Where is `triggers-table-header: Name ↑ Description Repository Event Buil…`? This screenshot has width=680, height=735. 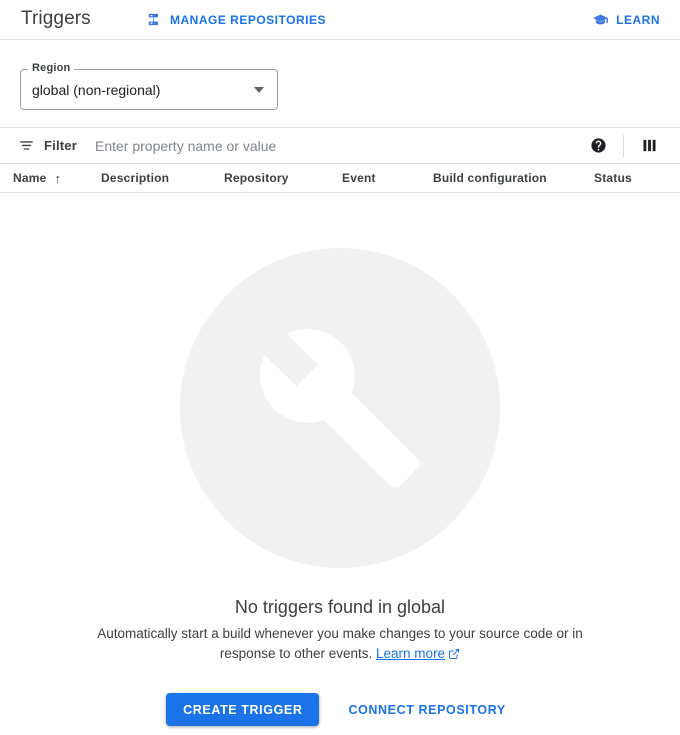 triggers-table-header: Name ↑ Description Repository Event Buil… is located at coordinates (340, 178).